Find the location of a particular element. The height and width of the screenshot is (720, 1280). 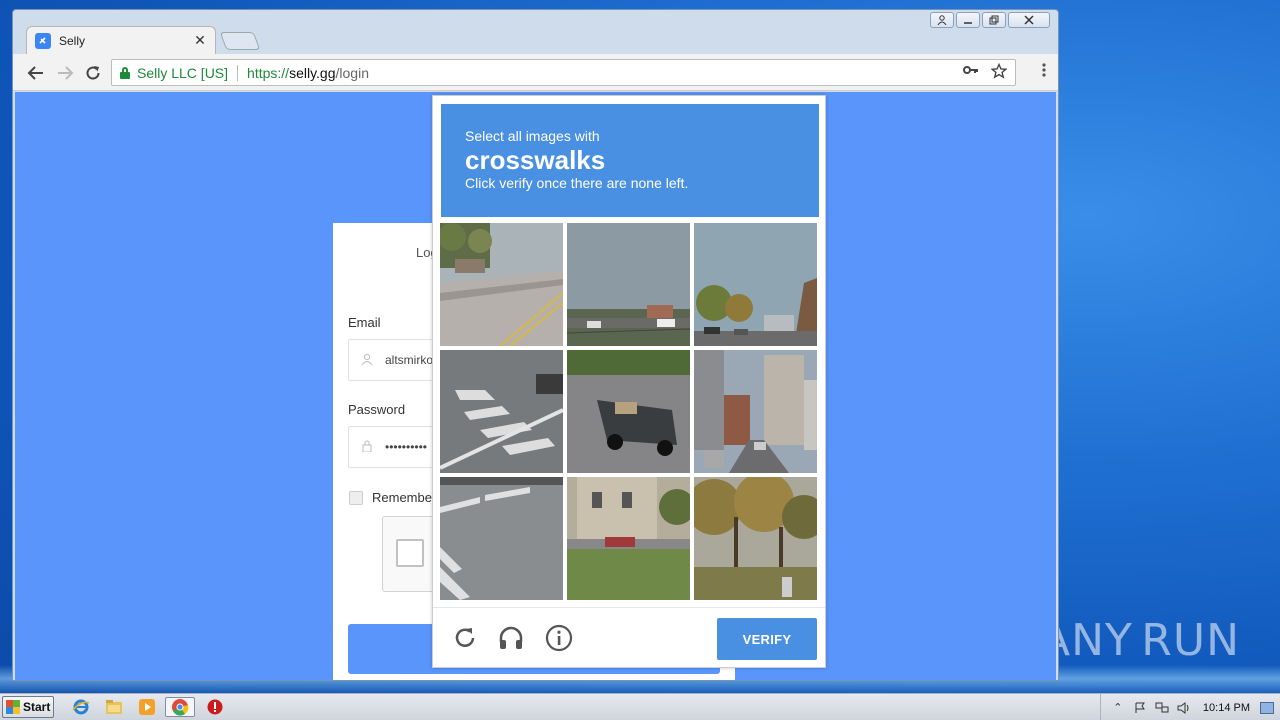

tab-selly: Selly ✕ is located at coordinates (121, 40).